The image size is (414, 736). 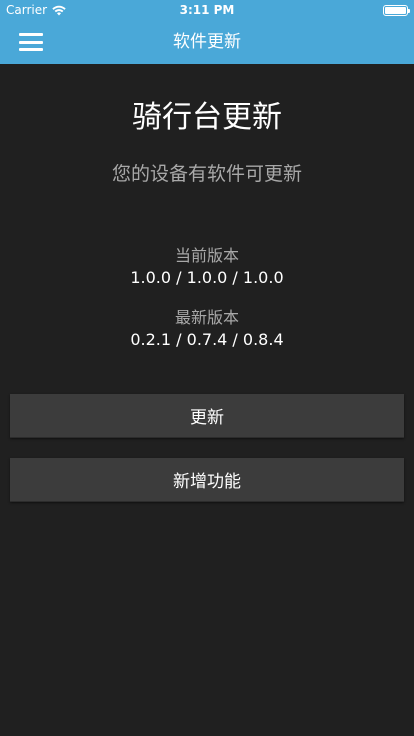 I want to click on new-features-button: 新增功能, so click(x=207, y=480).